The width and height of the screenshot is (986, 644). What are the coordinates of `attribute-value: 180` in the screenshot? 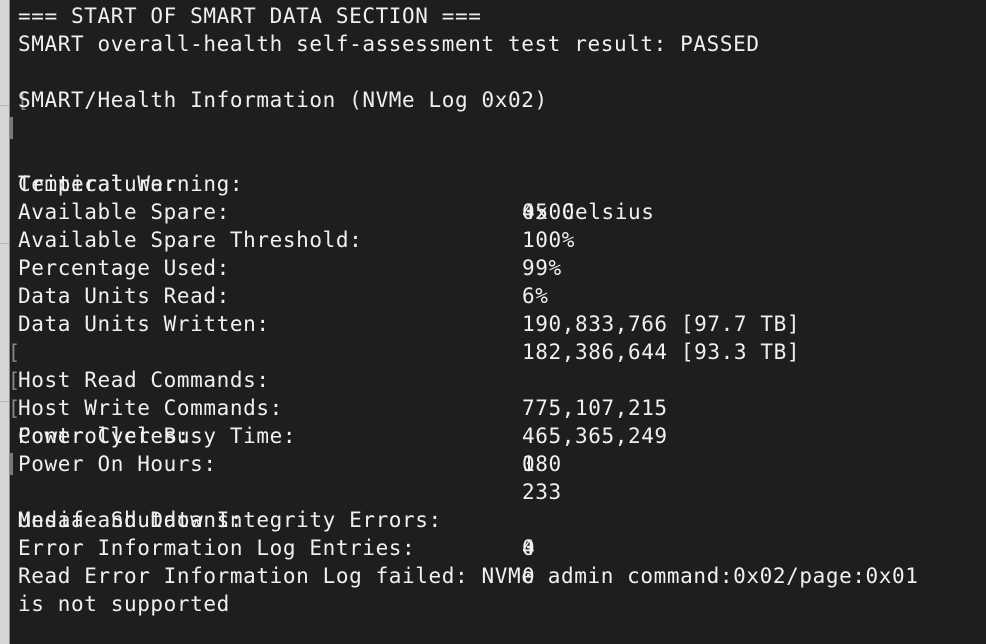 It's located at (542, 464).